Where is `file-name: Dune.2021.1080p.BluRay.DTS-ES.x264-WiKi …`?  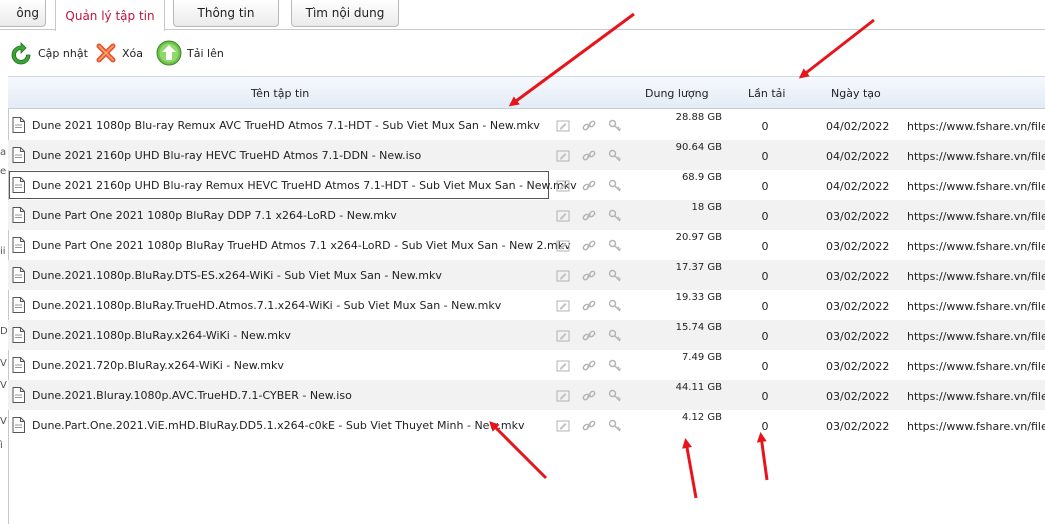
file-name: Dune.2021.1080p.BluRay.DTS-ES.x264-WiKi … is located at coordinates (237, 275).